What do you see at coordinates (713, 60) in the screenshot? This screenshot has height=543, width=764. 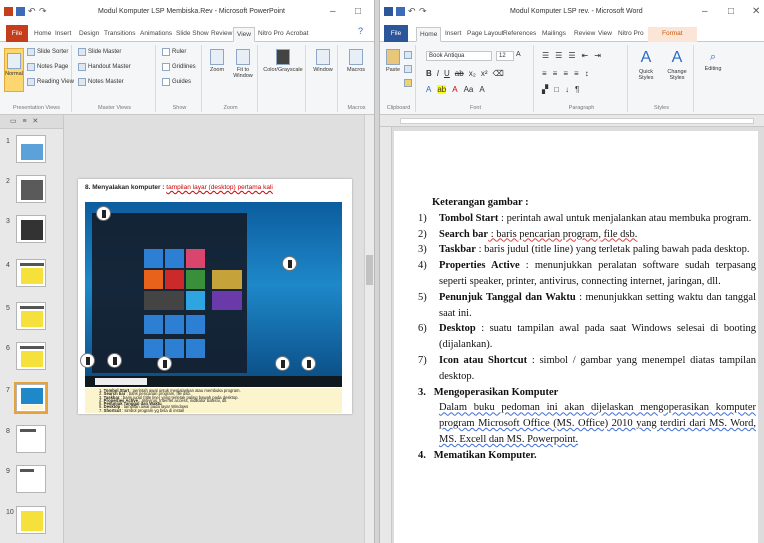 I see `editing-button: ⌕ Editing` at bounding box center [713, 60].